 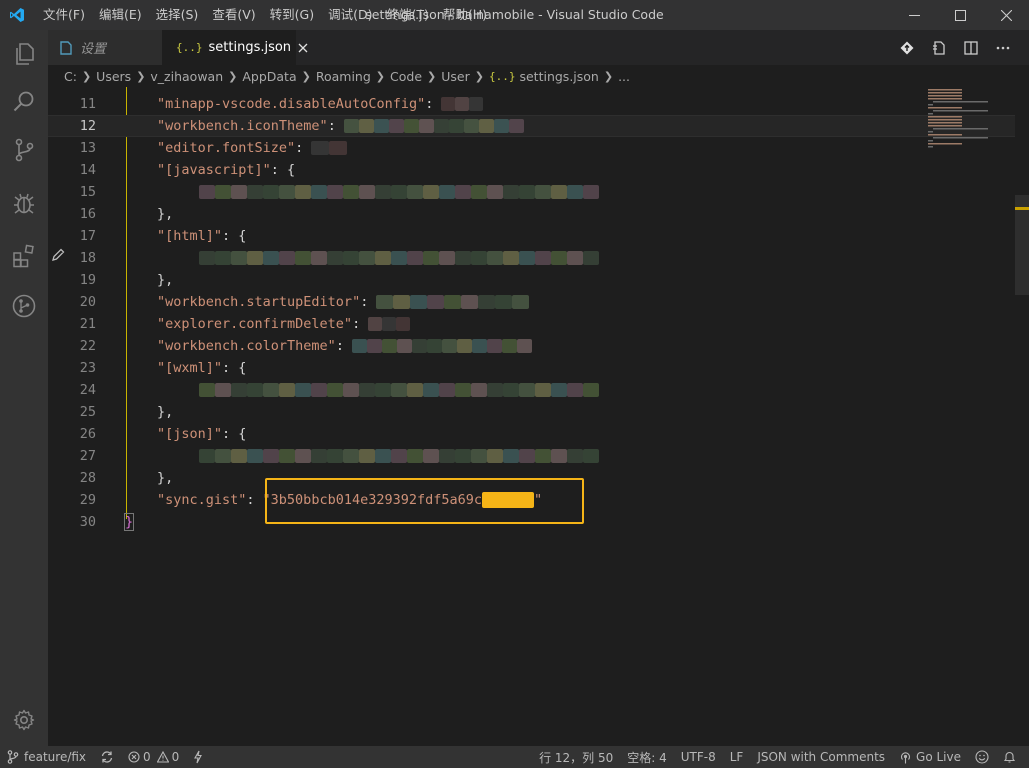 What do you see at coordinates (939, 47) in the screenshot?
I see `open-settings-ui-button` at bounding box center [939, 47].